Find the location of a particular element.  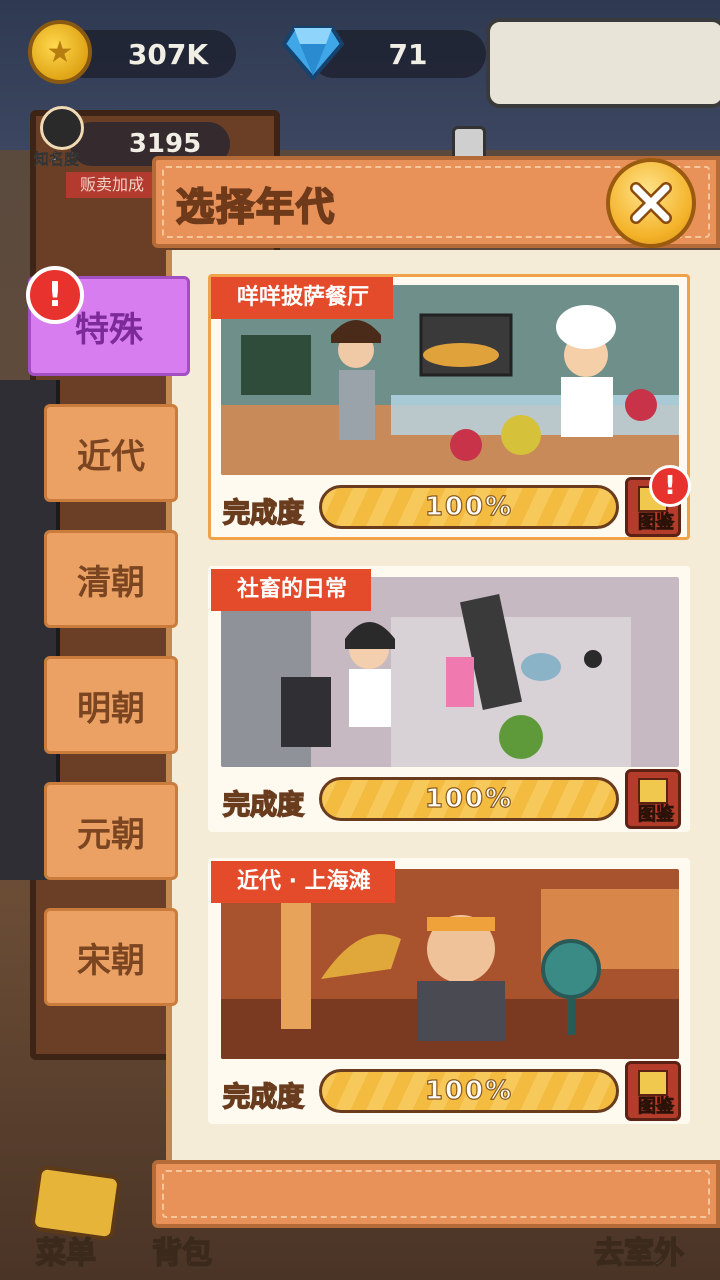

fame-avatar-icon is located at coordinates (62, 128).